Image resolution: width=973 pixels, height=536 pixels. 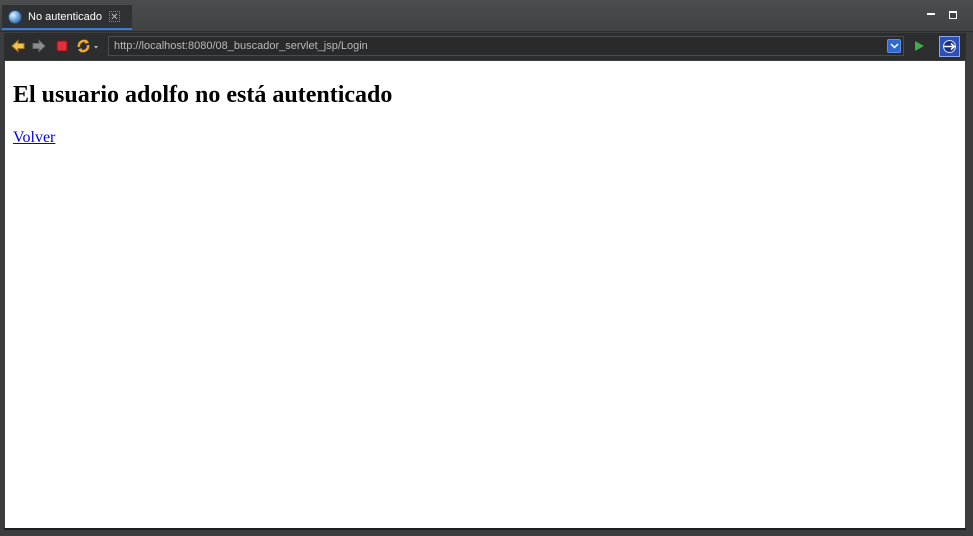 What do you see at coordinates (62, 46) in the screenshot?
I see `stop-icon` at bounding box center [62, 46].